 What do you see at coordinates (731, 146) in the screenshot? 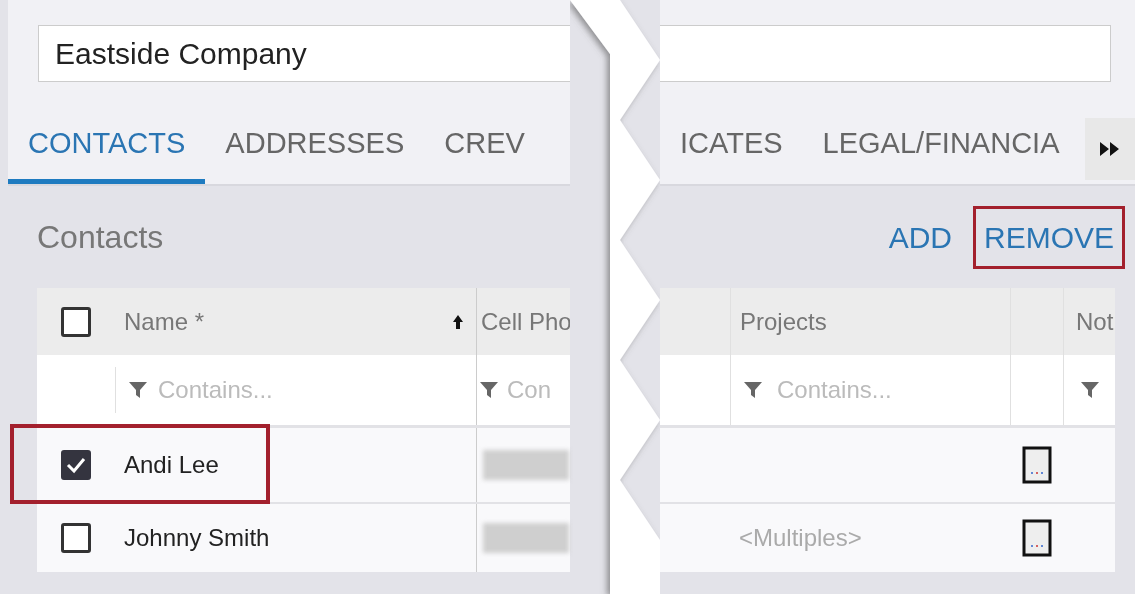
I see `tab: ICATES` at bounding box center [731, 146].